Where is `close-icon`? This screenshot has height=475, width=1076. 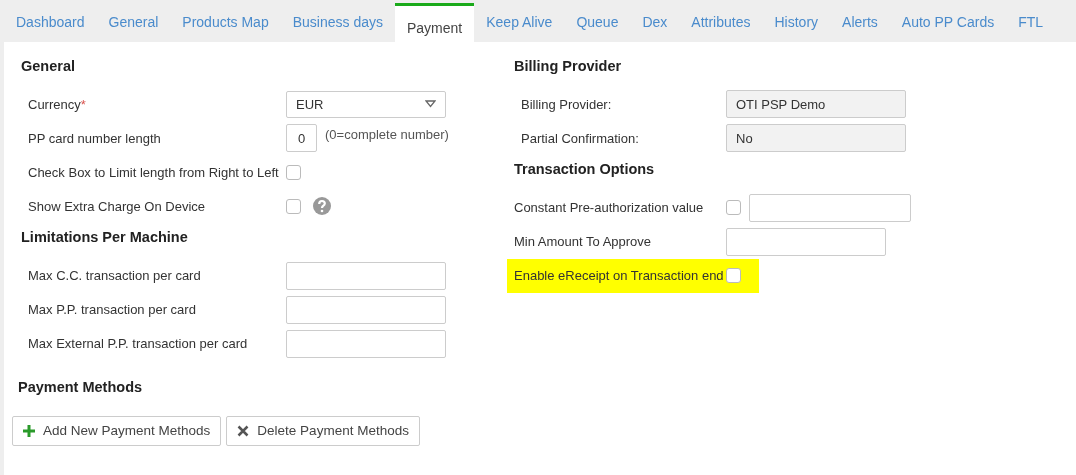 close-icon is located at coordinates (243, 431).